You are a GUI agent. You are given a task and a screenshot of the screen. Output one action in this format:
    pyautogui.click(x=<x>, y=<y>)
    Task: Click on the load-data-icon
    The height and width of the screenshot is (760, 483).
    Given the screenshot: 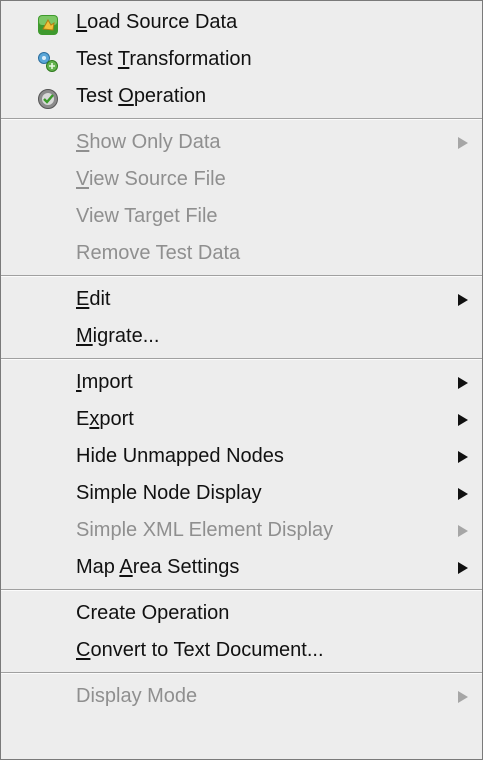 What is the action you would take?
    pyautogui.click(x=48, y=23)
    